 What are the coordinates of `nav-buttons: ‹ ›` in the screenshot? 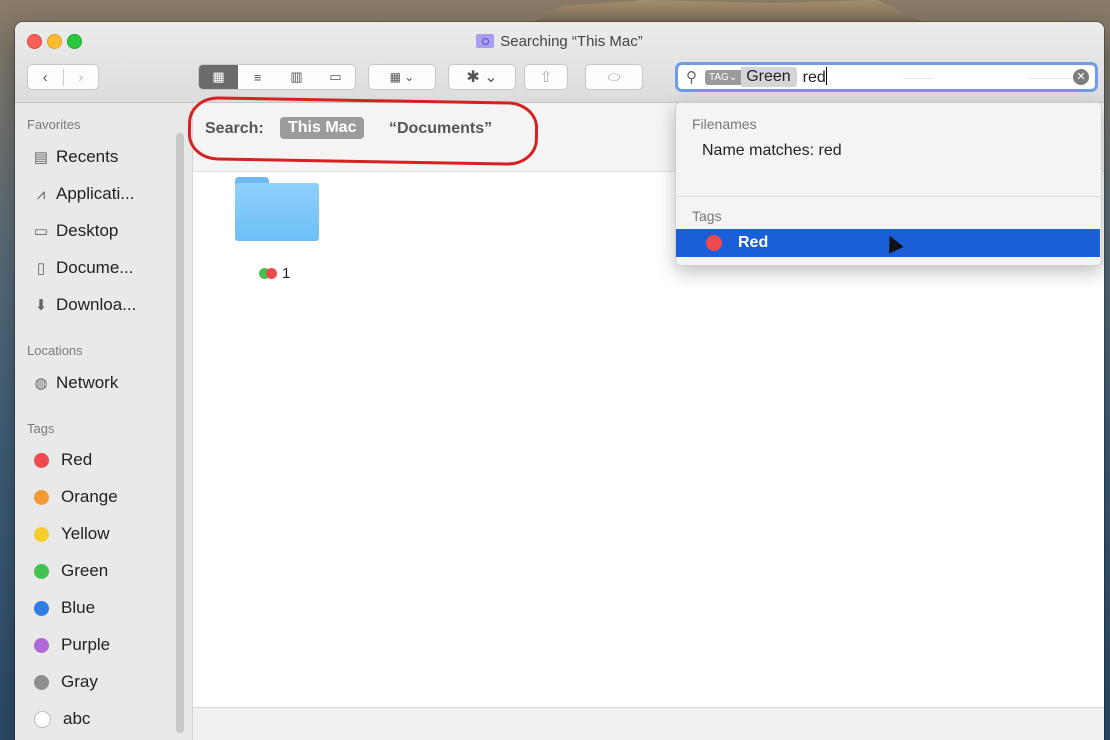 It's located at (63, 77).